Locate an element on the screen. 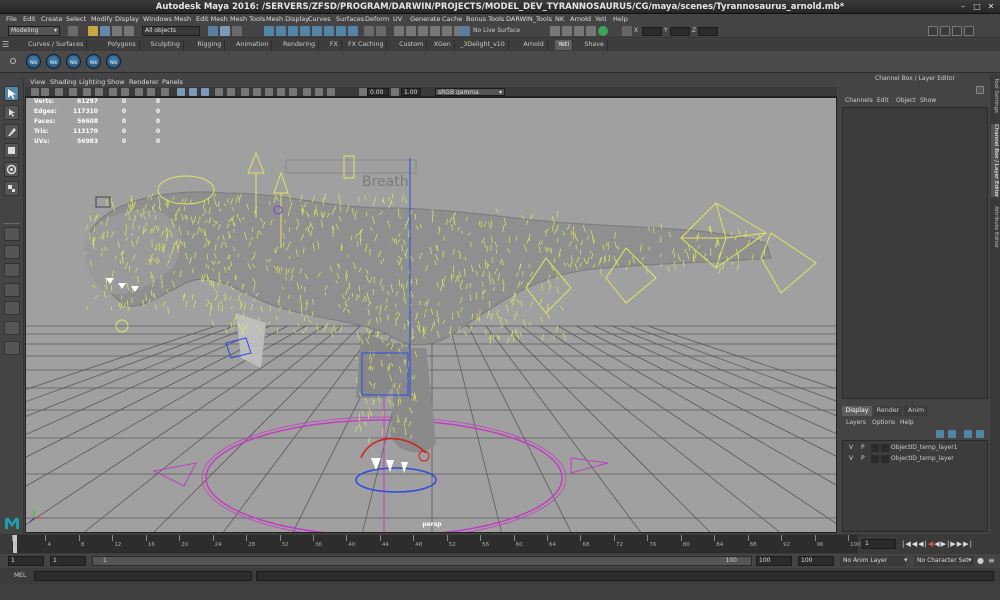 The width and height of the screenshot is (1000, 600). image-plane-icon is located at coordinates (73, 92).